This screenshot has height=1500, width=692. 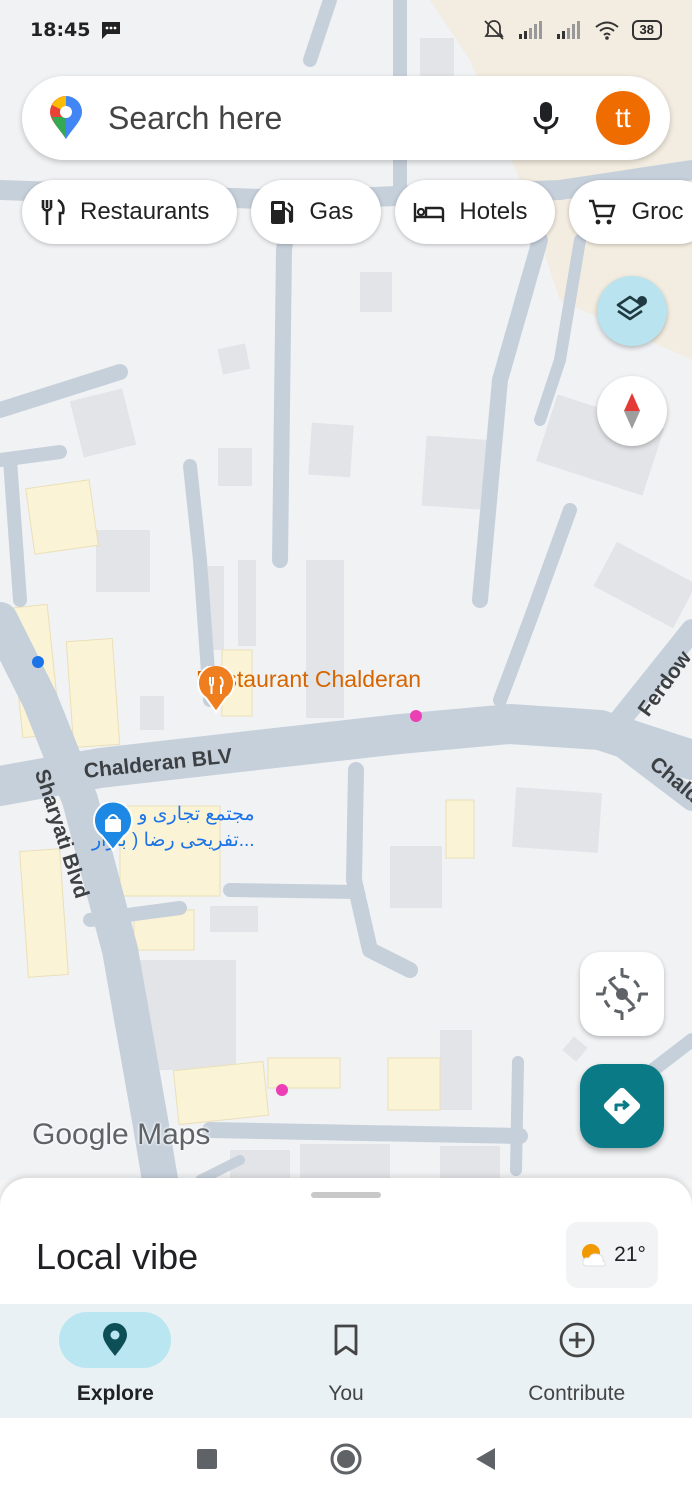 I want to click on wifi-icon, so click(x=606, y=30).